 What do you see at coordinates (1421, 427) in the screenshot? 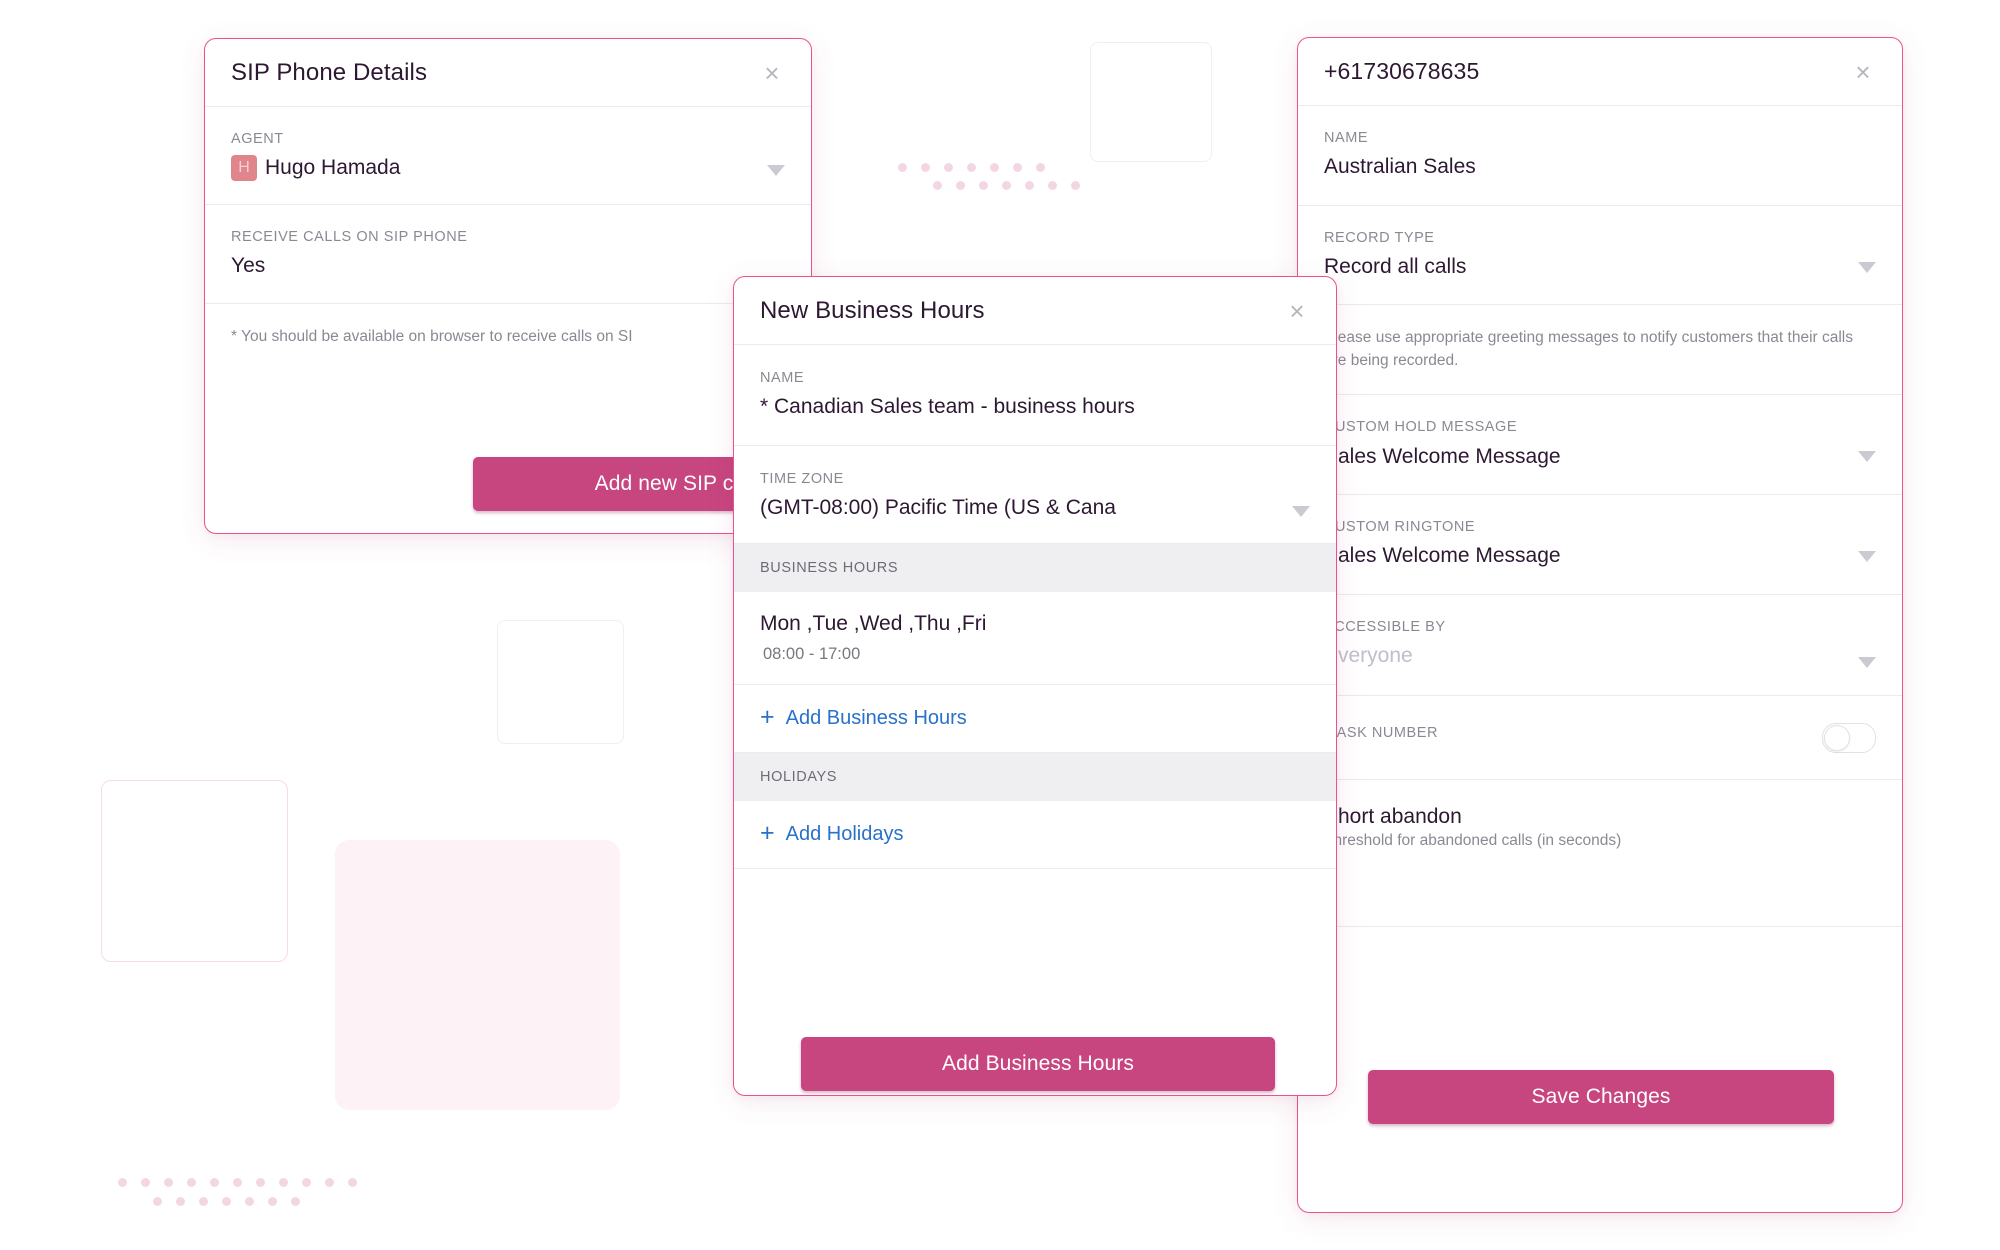
I see `custom-hold-message-label: CUSTOM HOLD MESSAGE` at bounding box center [1421, 427].